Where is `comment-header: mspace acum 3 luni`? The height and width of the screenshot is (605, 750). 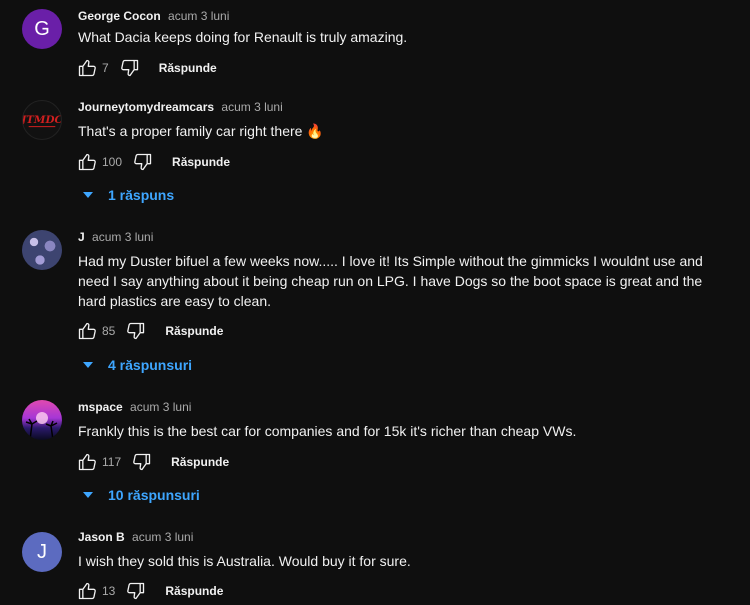
comment-header: mspace acum 3 luni is located at coordinates (134, 407).